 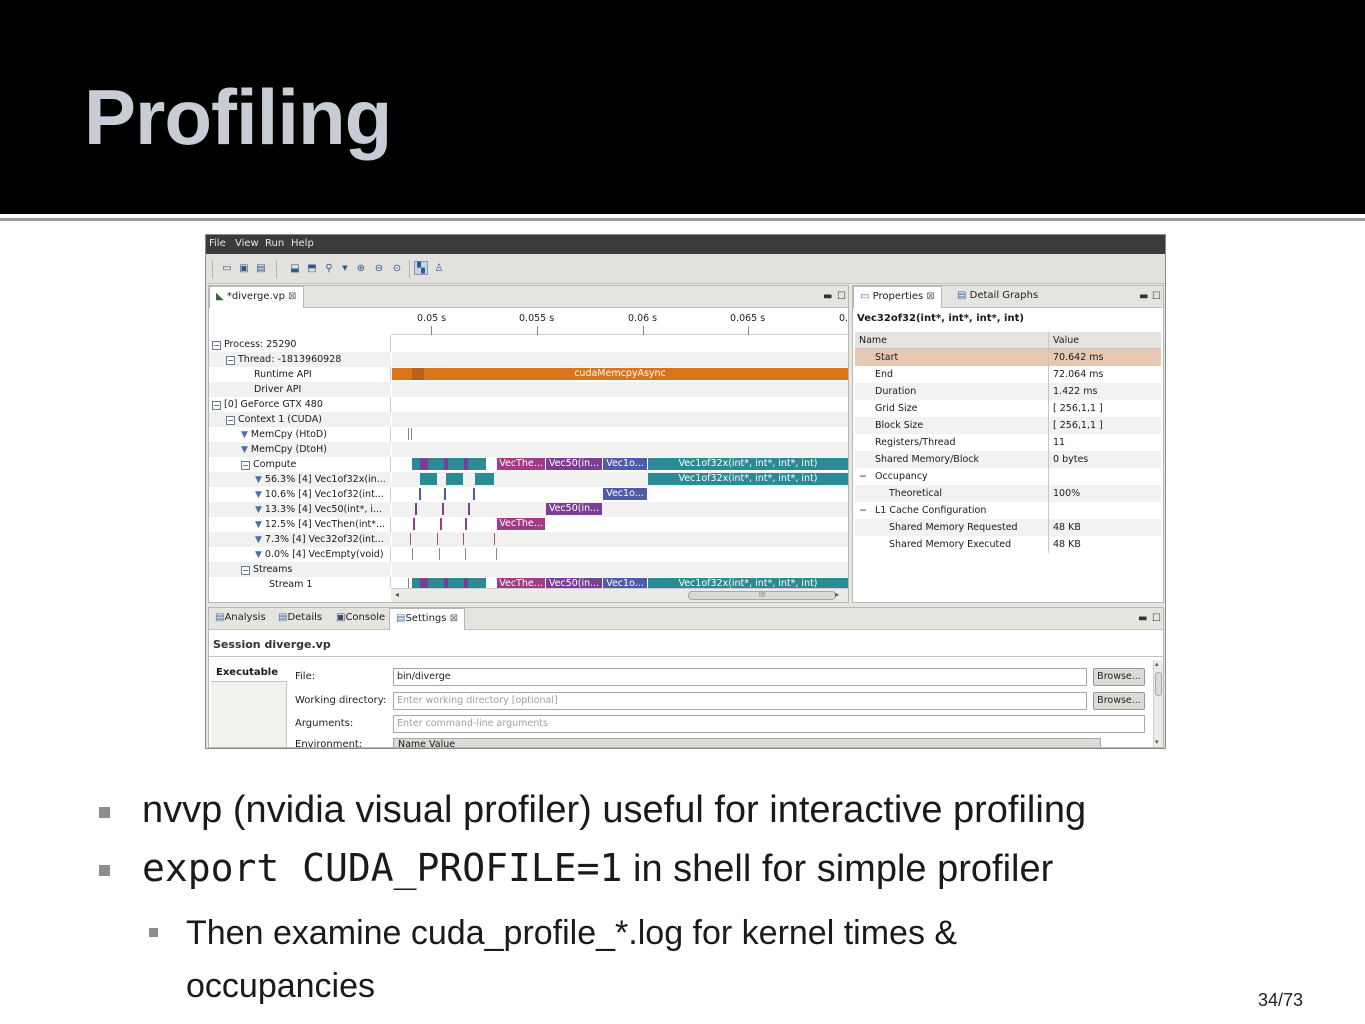 What do you see at coordinates (300, 359) in the screenshot?
I see `tree-row-thread: − Thread: -1813960928` at bounding box center [300, 359].